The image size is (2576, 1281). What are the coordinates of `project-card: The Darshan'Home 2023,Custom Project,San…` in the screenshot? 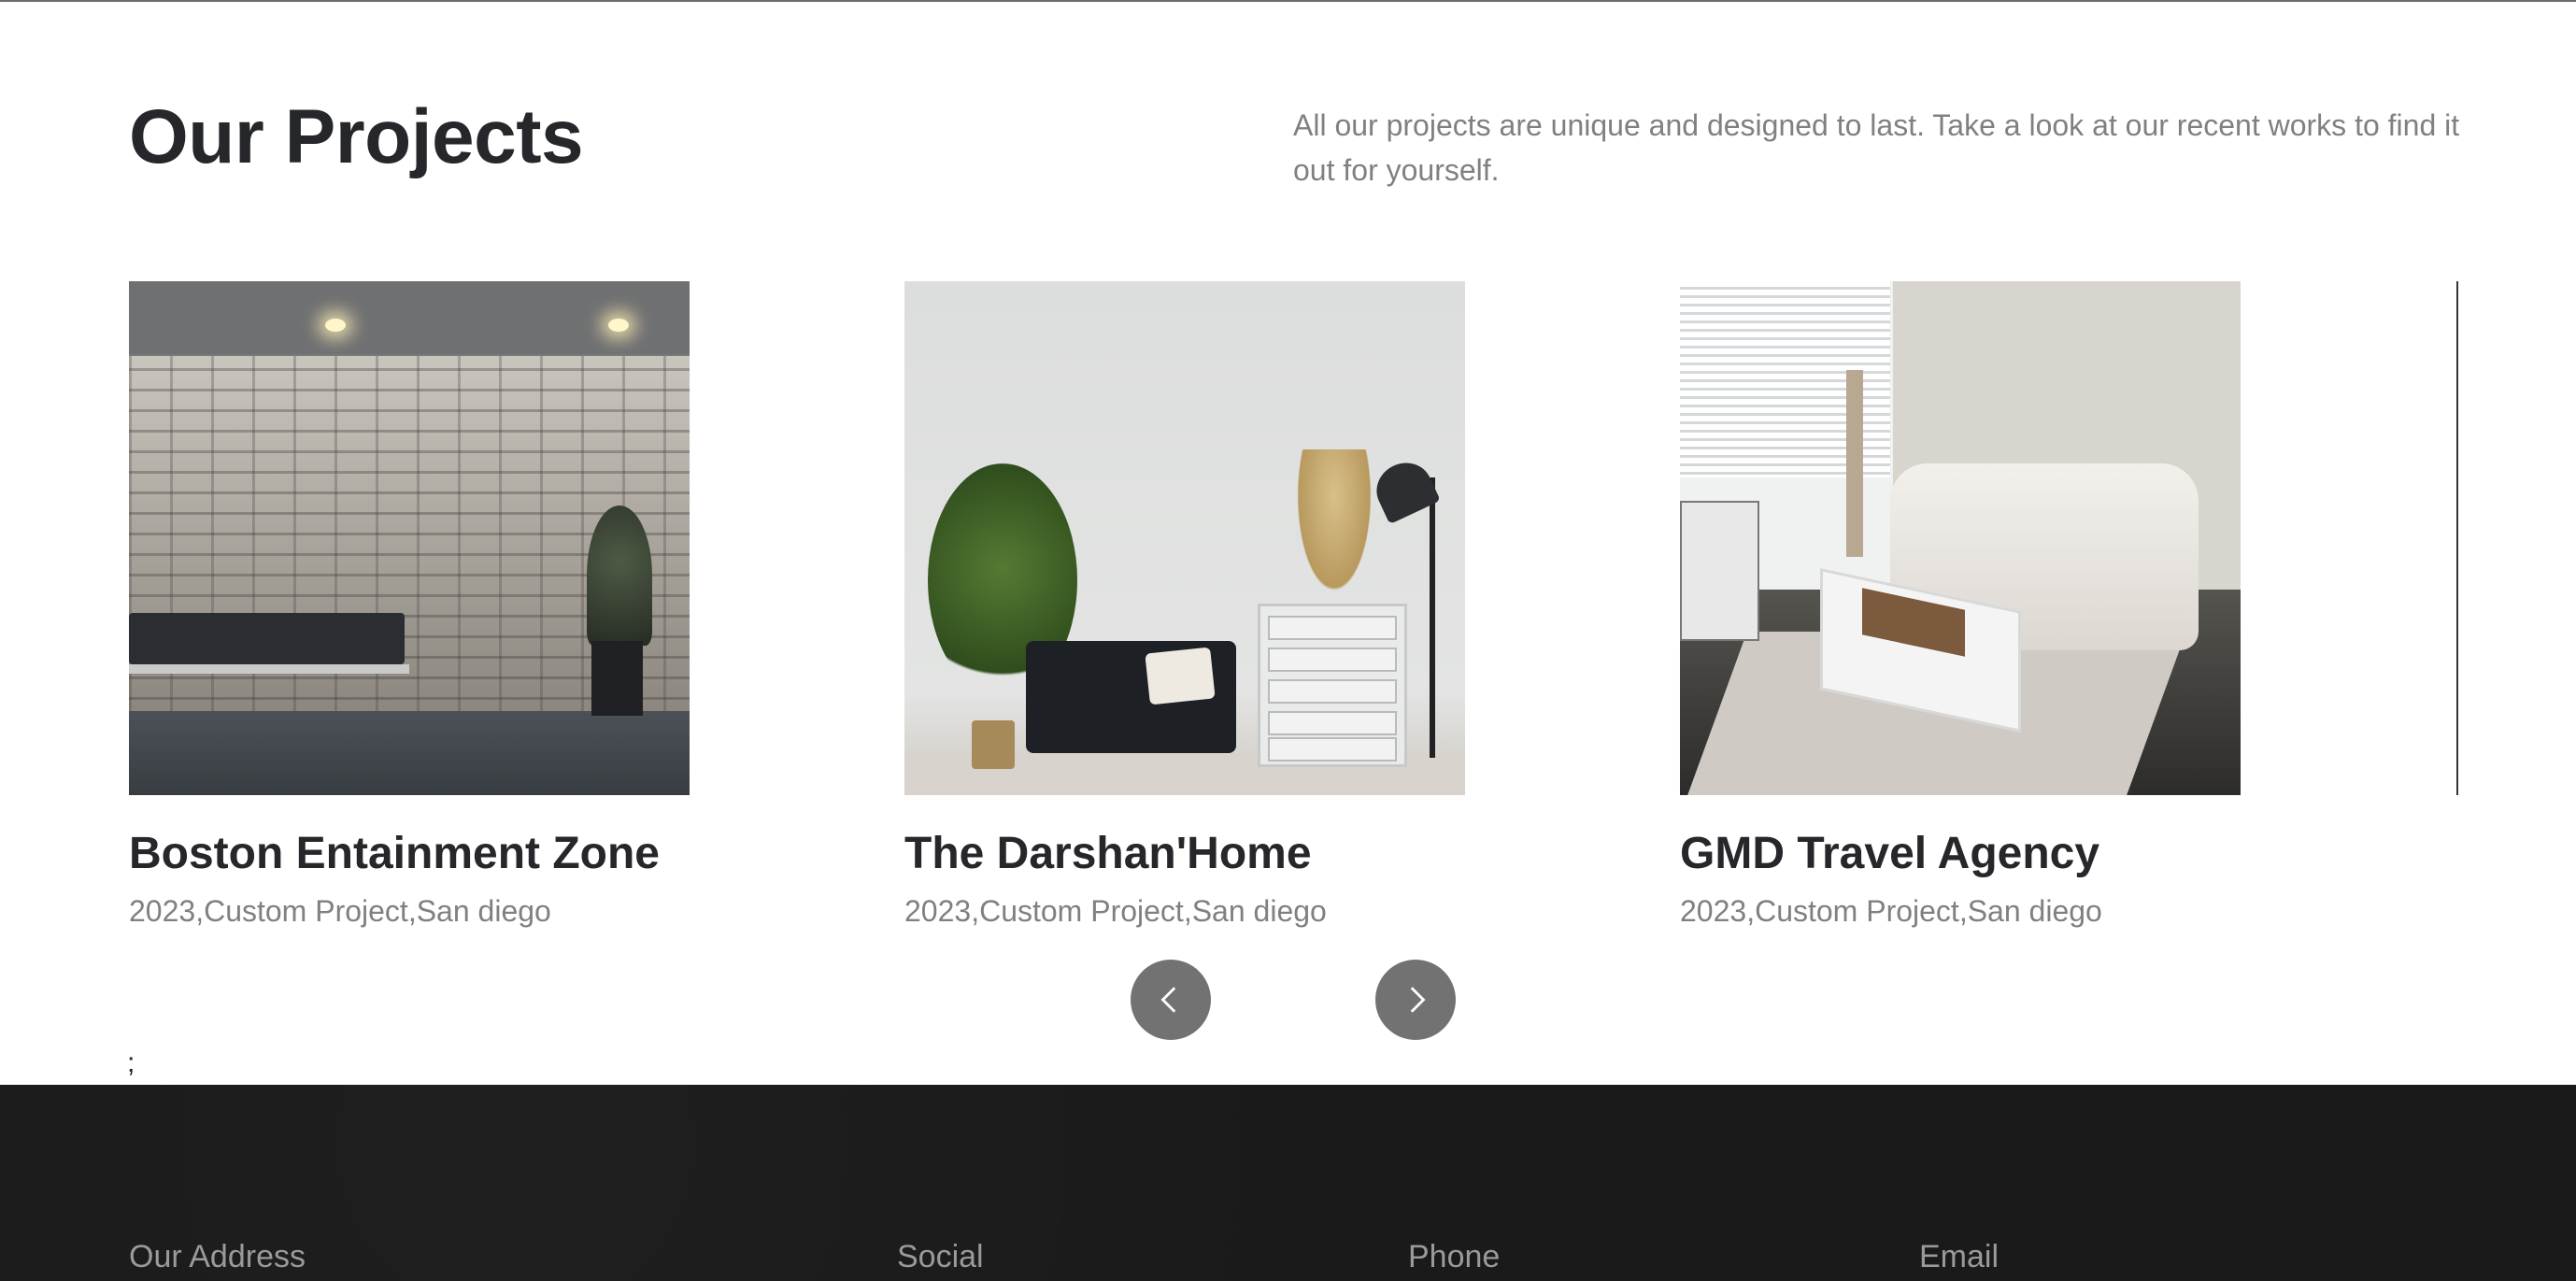 It's located at (1184, 605).